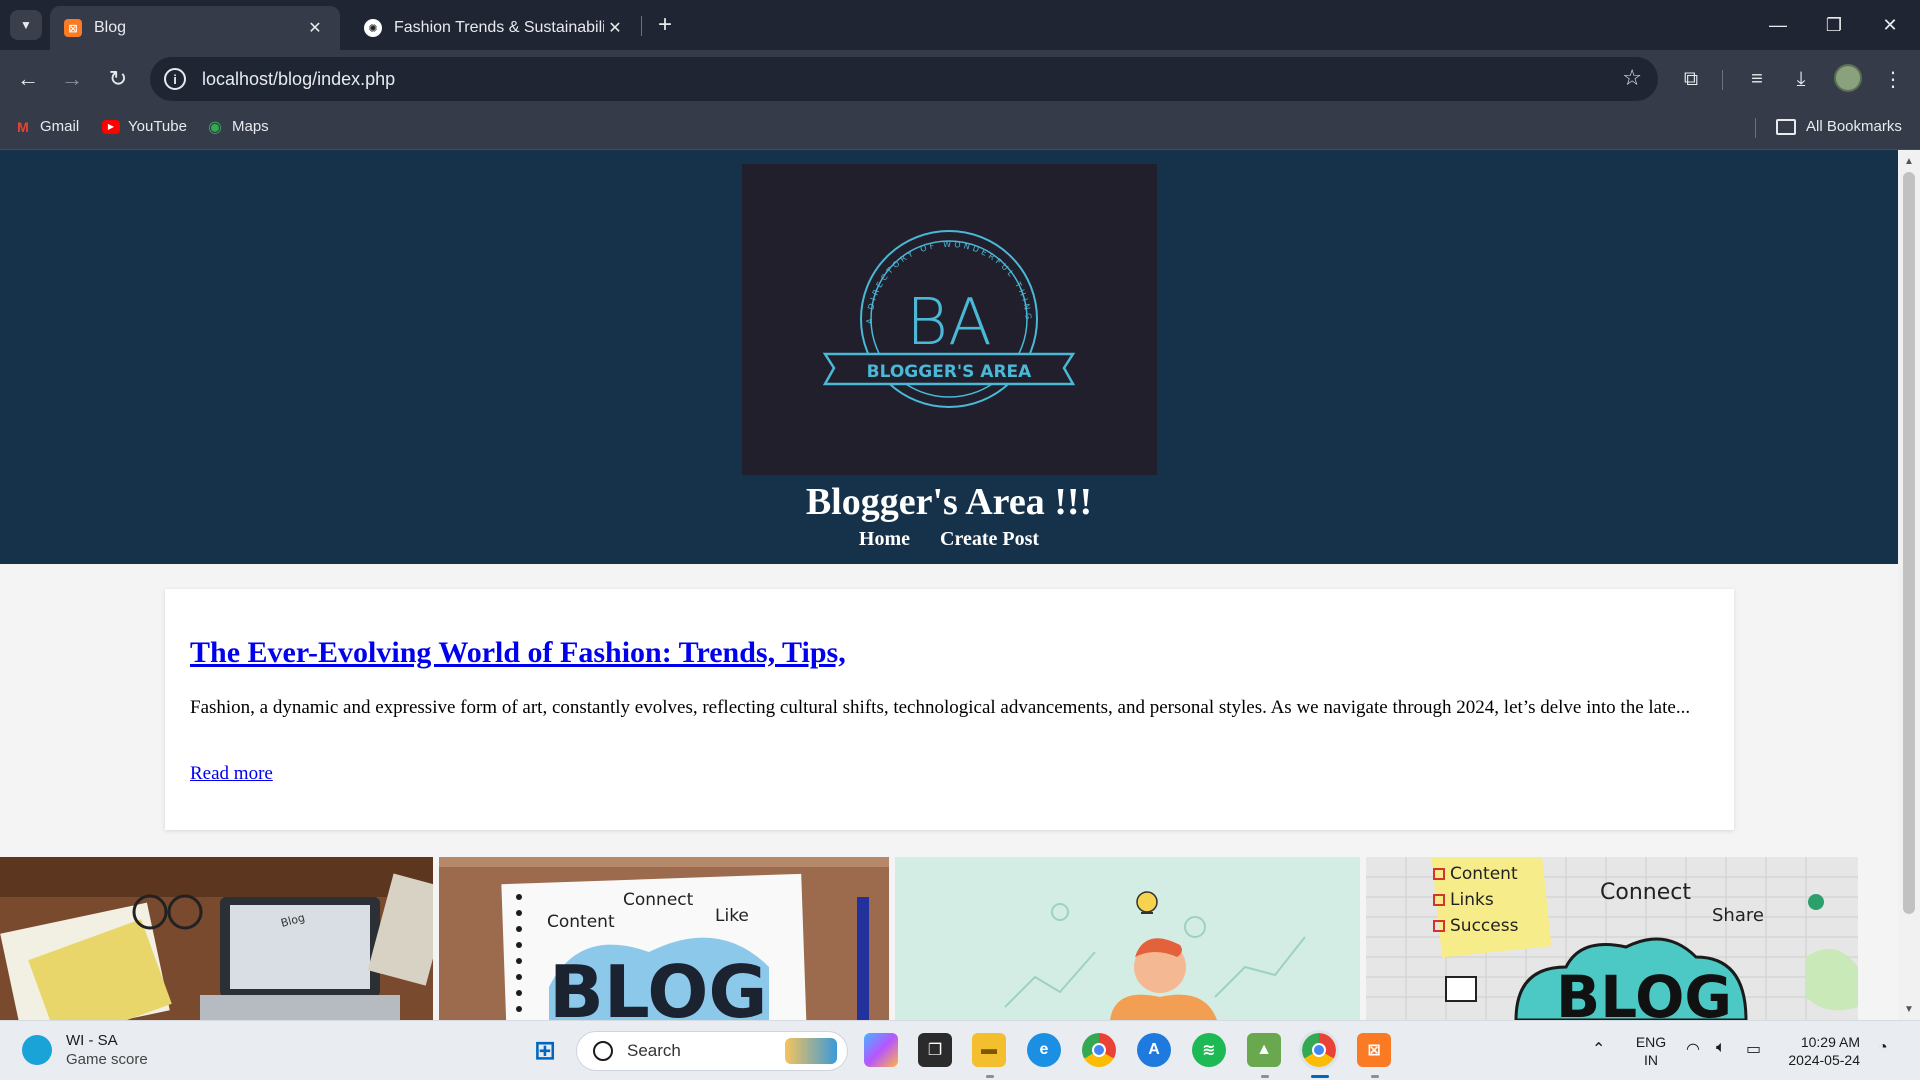 Image resolution: width=1920 pixels, height=1080 pixels. I want to click on star-icon: ☆, so click(1632, 78).